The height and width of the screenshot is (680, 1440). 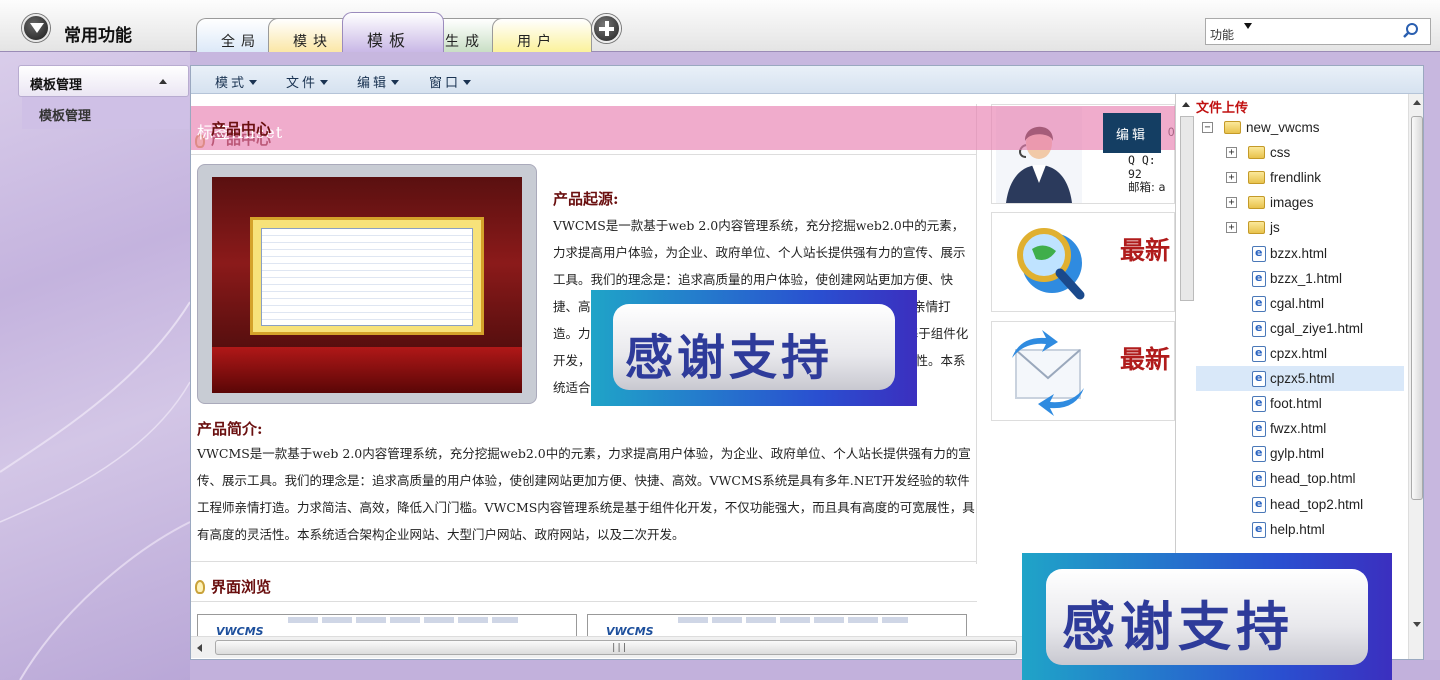 I want to click on magnifier-globe-icon, so click(x=1051, y=264).